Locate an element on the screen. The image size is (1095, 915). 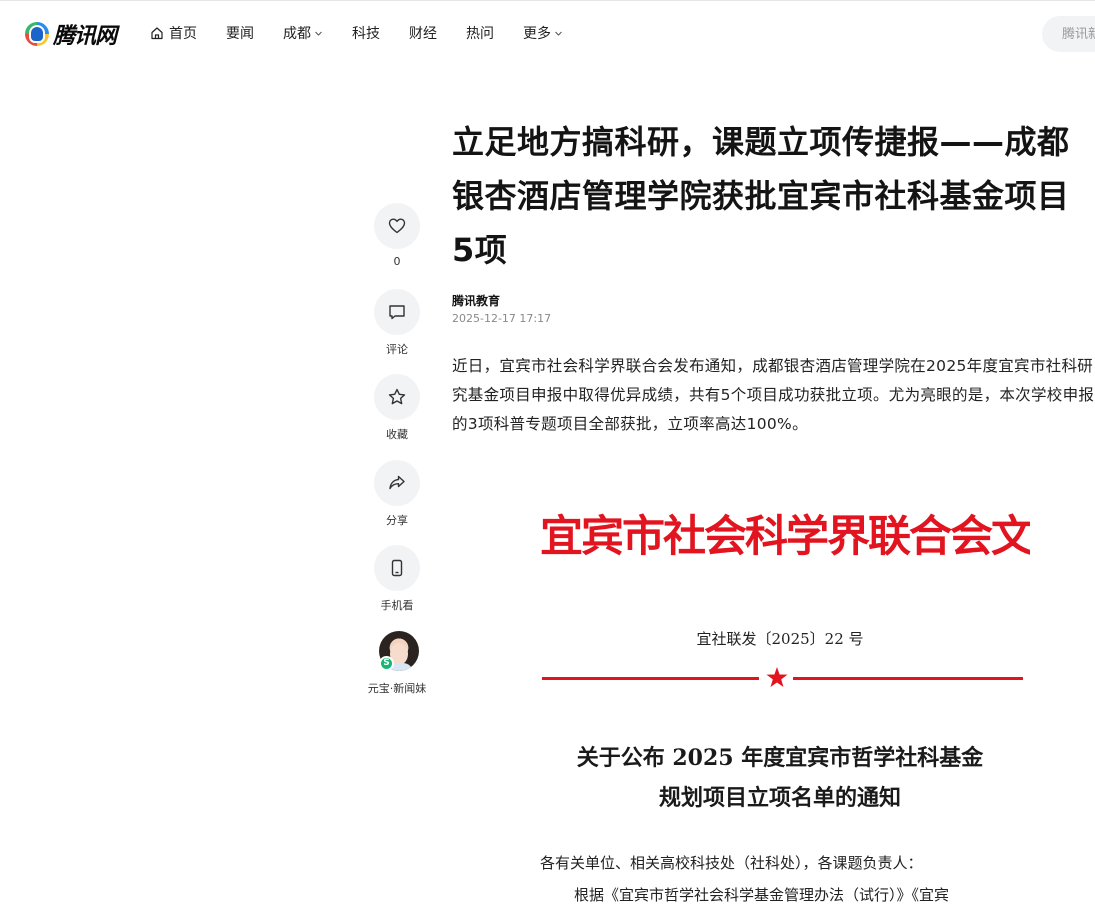
nav-item-tech: 科技 is located at coordinates (366, 33).